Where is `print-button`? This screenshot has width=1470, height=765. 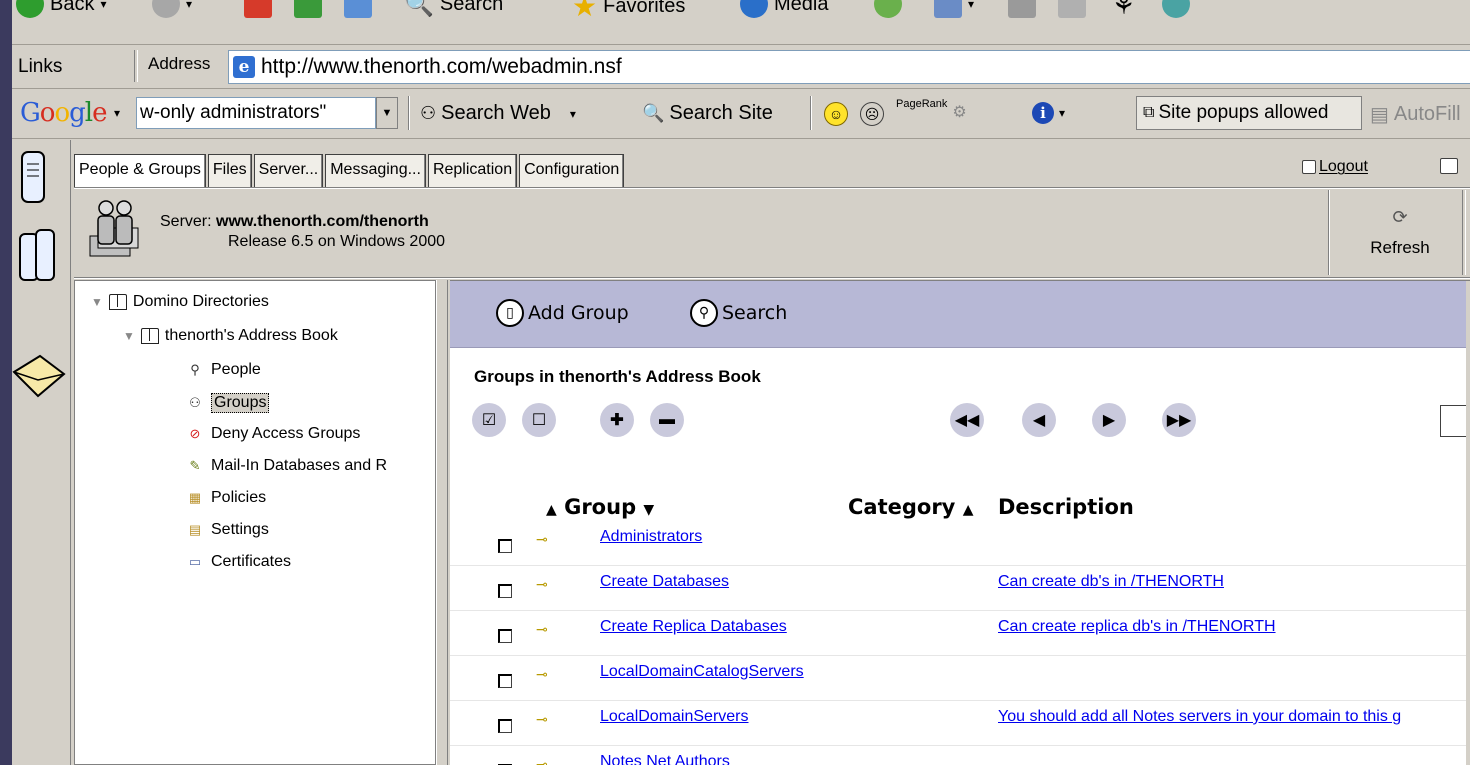 print-button is located at coordinates (1022, 9).